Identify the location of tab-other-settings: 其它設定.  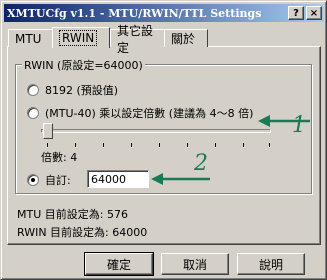
(138, 39).